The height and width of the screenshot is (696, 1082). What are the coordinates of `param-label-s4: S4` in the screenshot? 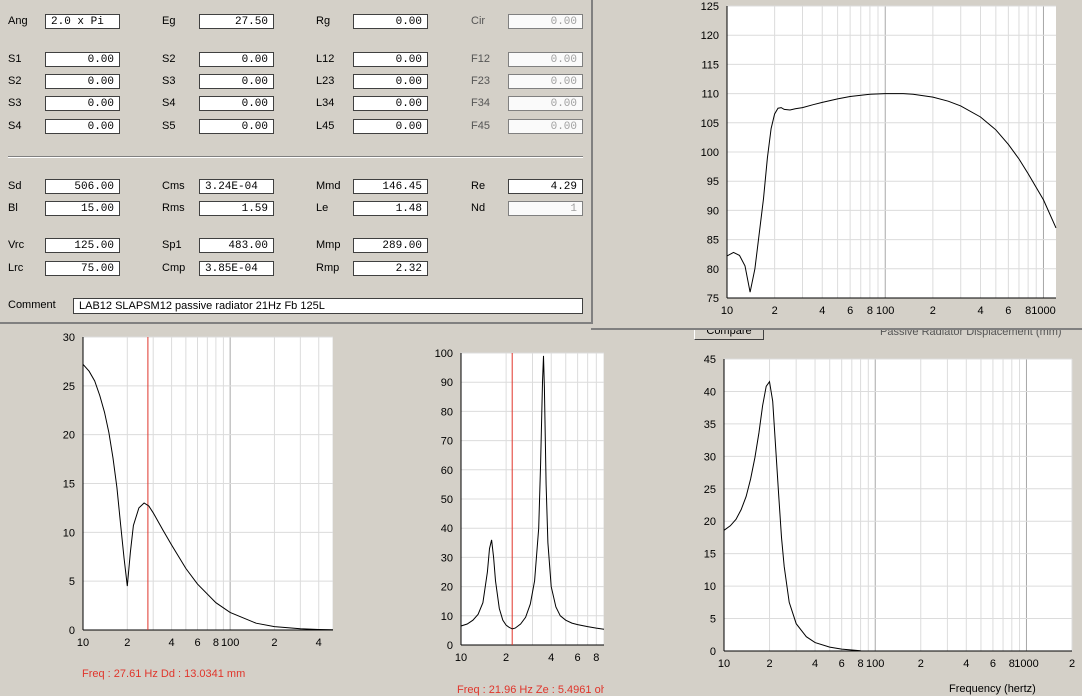 It's located at (169, 103).